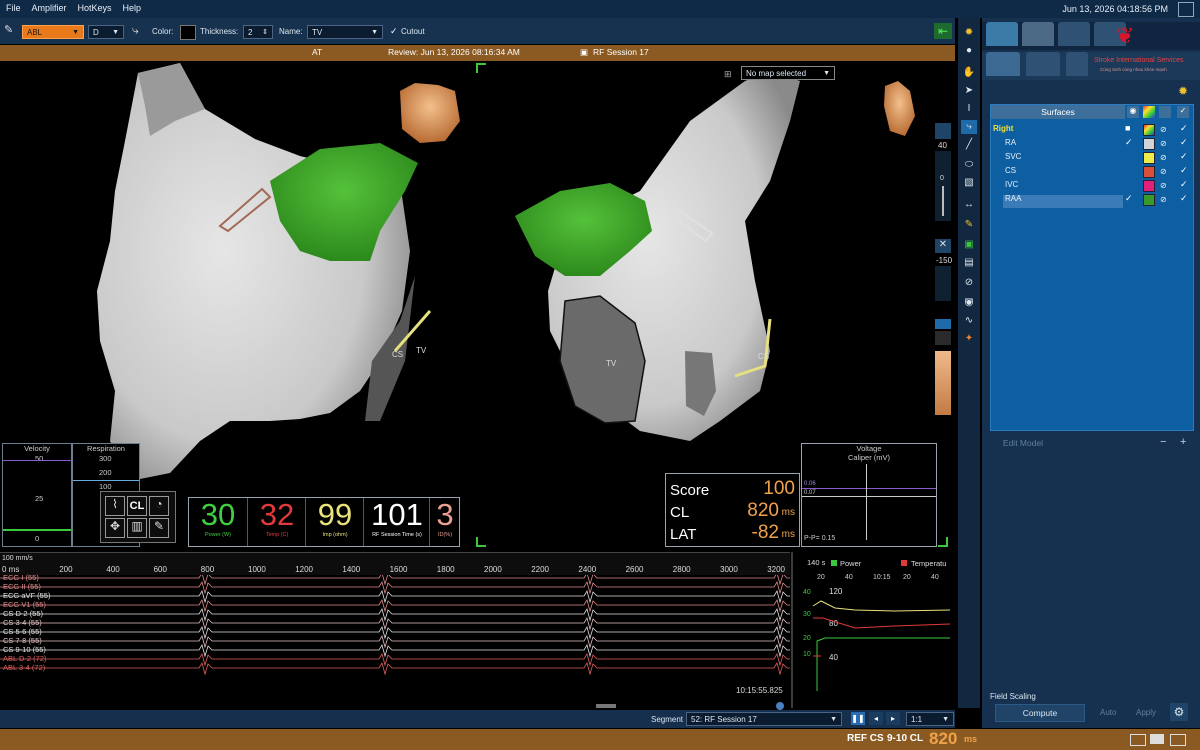  What do you see at coordinates (22, 622) in the screenshot?
I see `channel-label: CS 3-4 (55)` at bounding box center [22, 622].